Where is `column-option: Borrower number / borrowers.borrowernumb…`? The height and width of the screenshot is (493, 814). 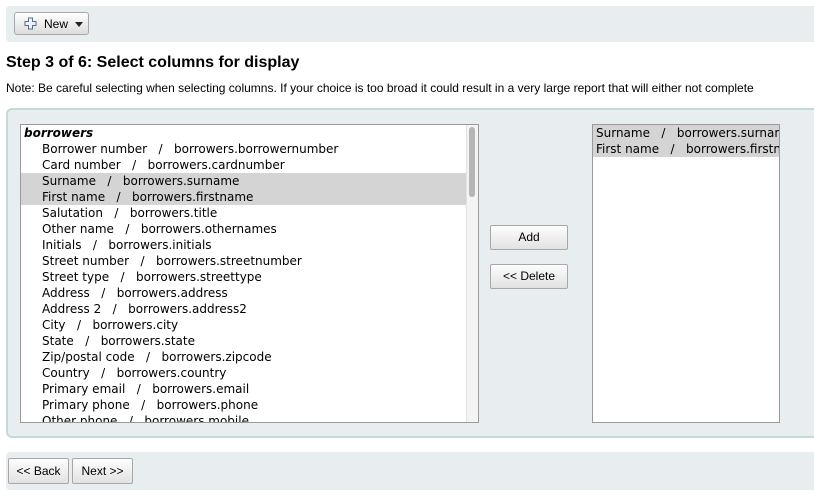 column-option: Borrower number / borrowers.borrowernumb… is located at coordinates (244, 149).